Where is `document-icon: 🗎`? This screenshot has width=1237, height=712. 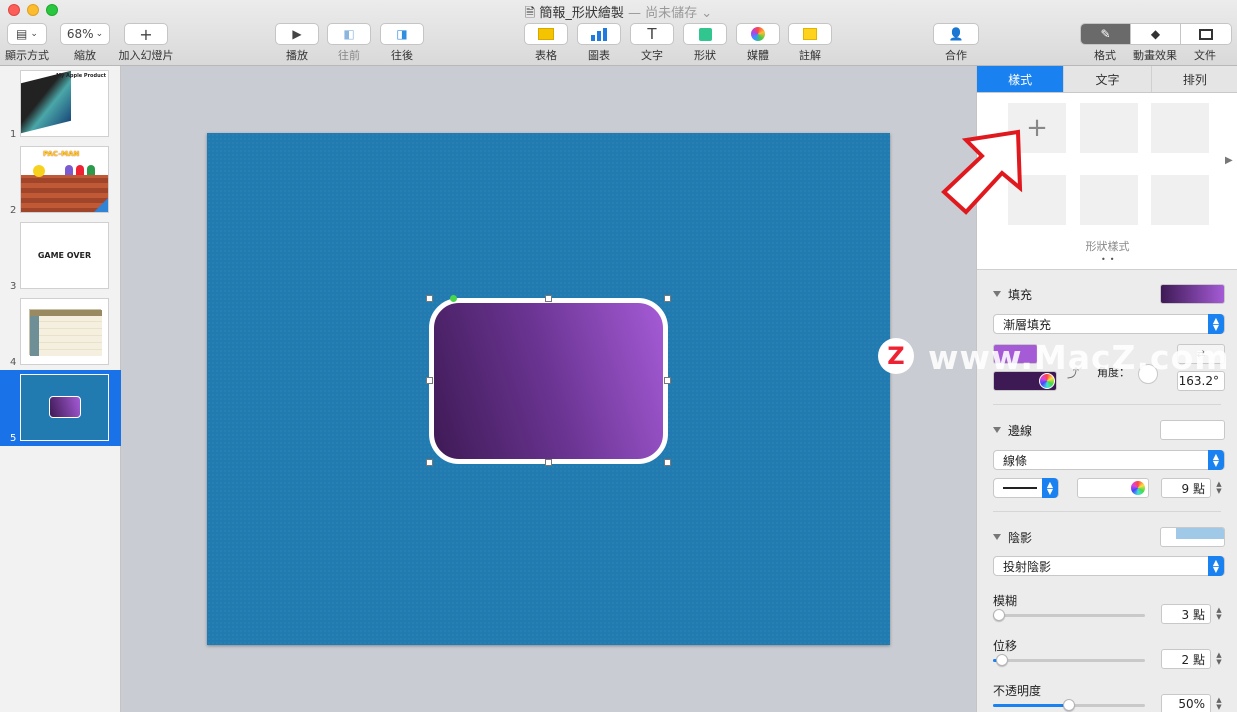 document-icon: 🗎 is located at coordinates (530, 13).